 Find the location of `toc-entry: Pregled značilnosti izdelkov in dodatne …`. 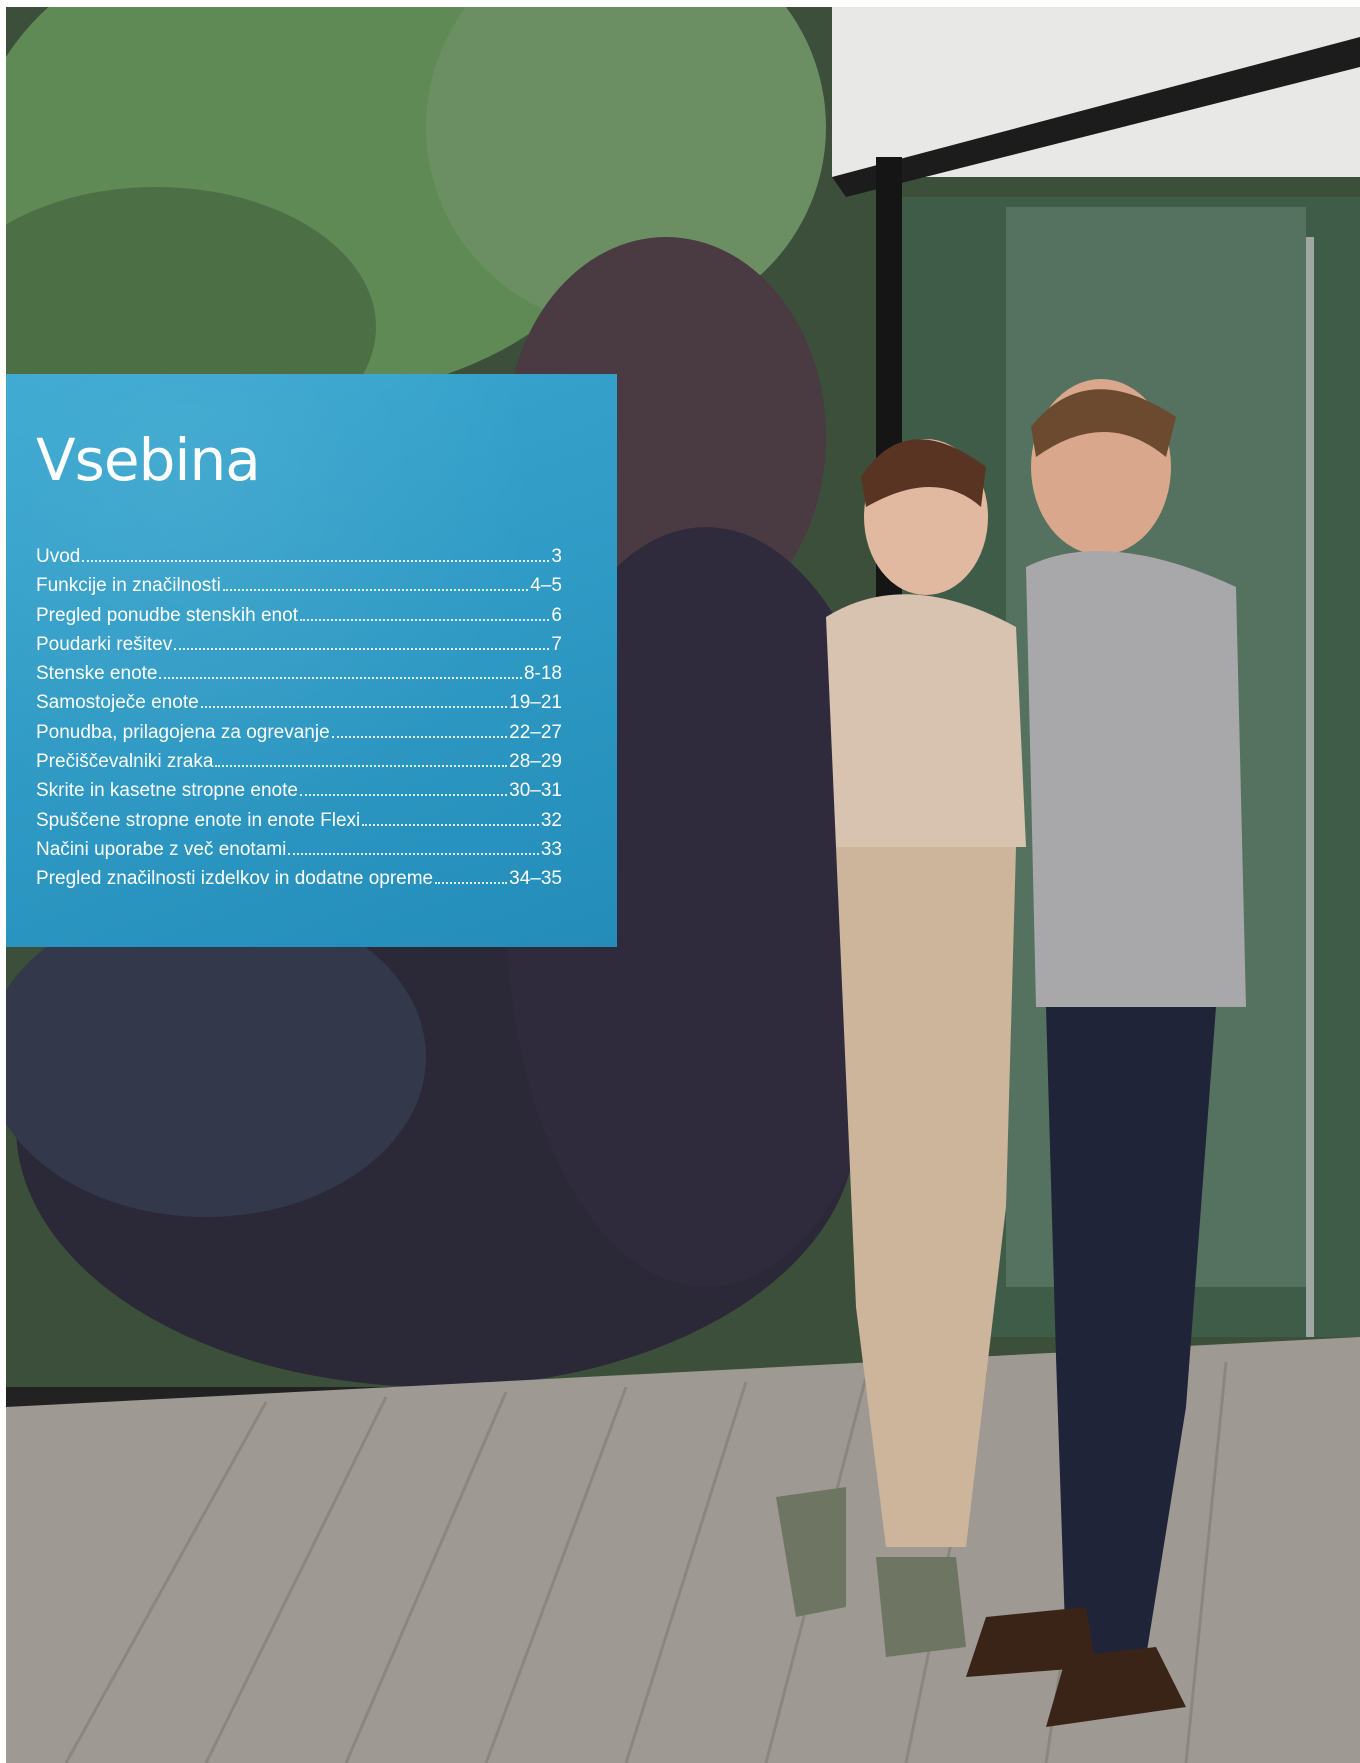

toc-entry: Pregled značilnosti izdelkov in dodatne … is located at coordinates (299, 878).